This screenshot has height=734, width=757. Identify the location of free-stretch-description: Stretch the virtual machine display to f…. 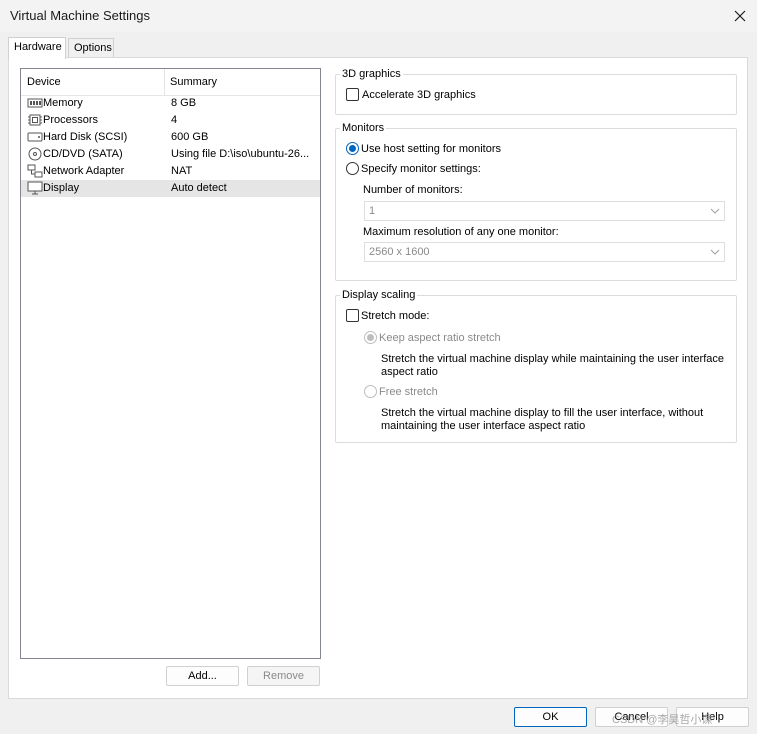
(542, 419).